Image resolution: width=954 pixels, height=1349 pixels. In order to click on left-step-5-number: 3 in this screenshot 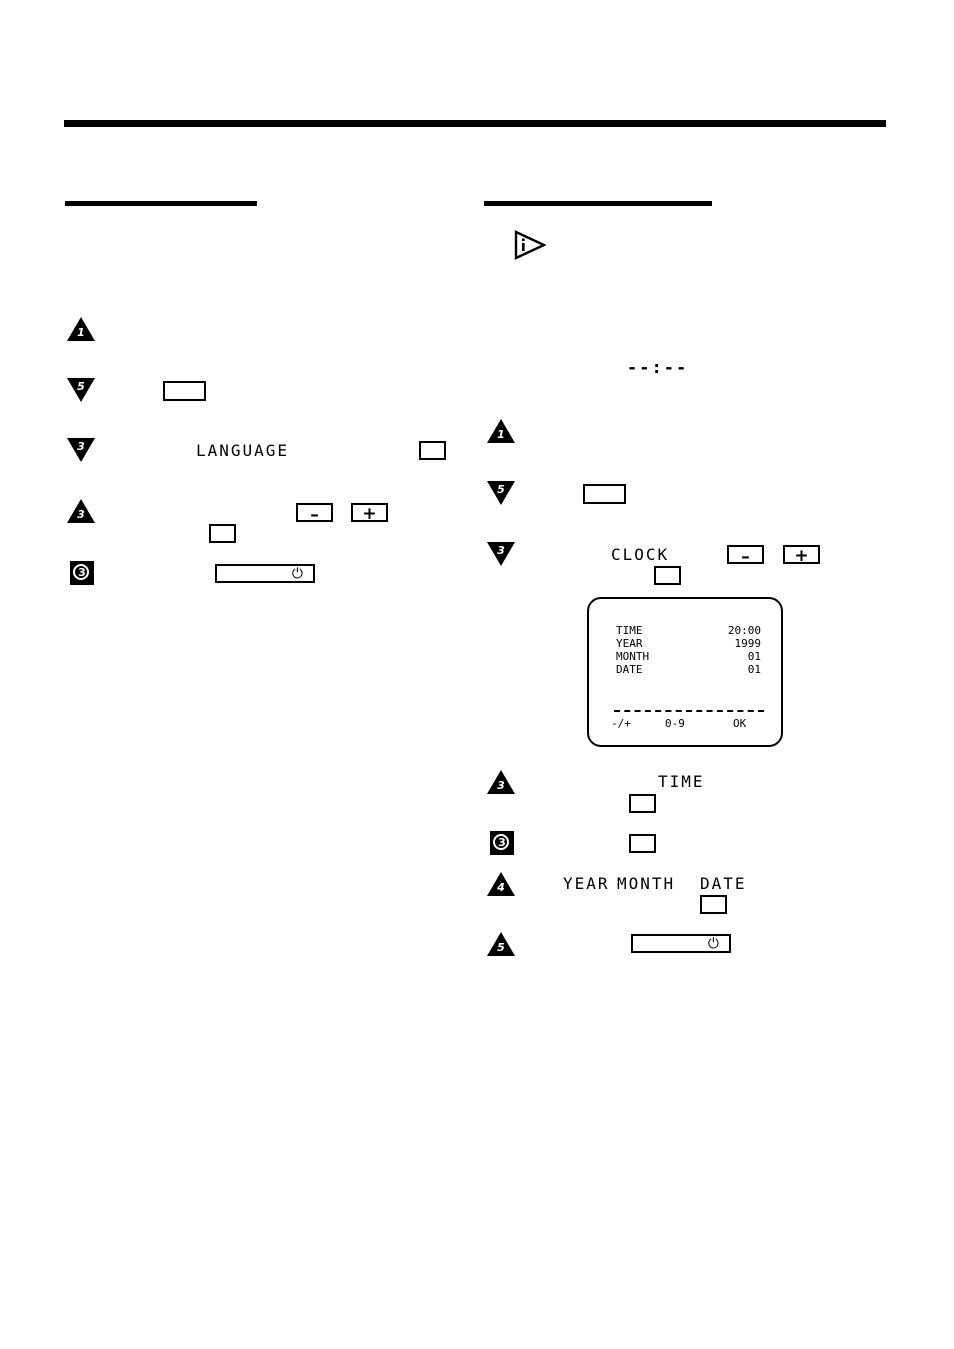, I will do `click(82, 572)`.